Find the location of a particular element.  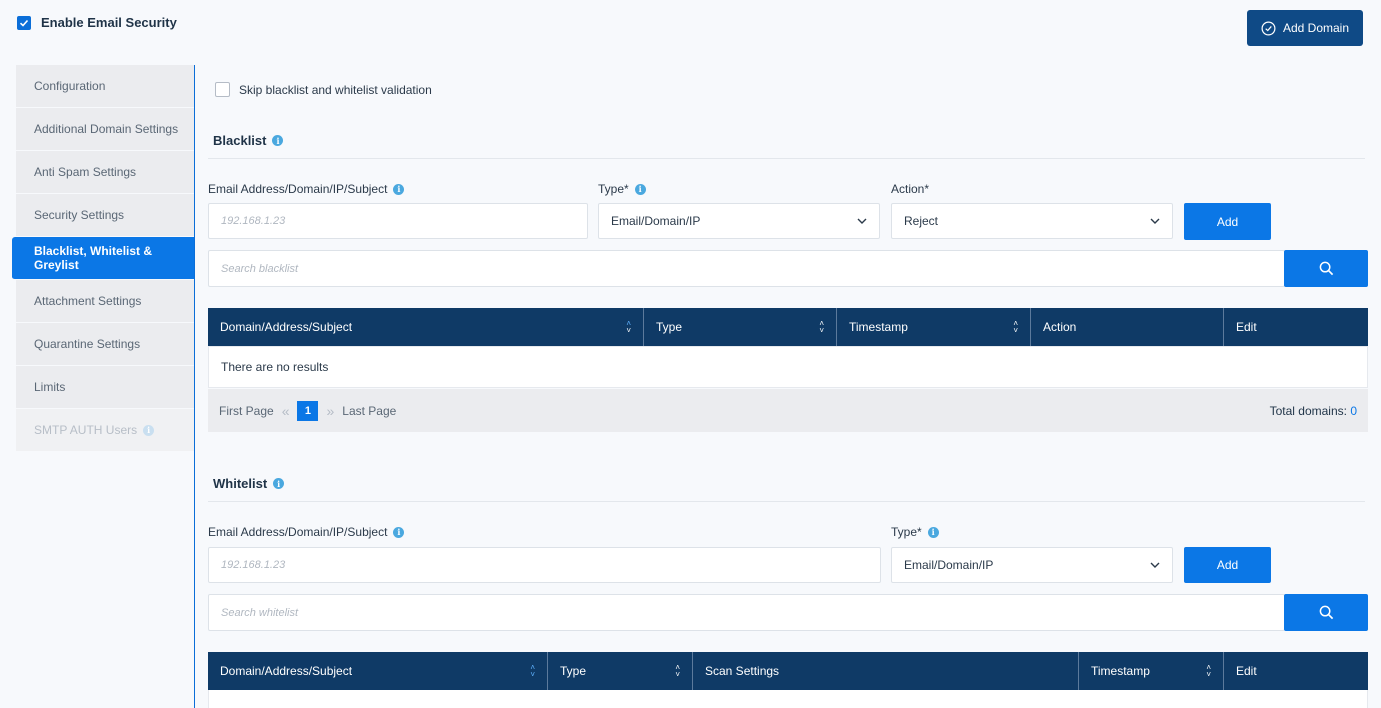

sidebar-item-label: Quarantine Settings is located at coordinates (87, 344).